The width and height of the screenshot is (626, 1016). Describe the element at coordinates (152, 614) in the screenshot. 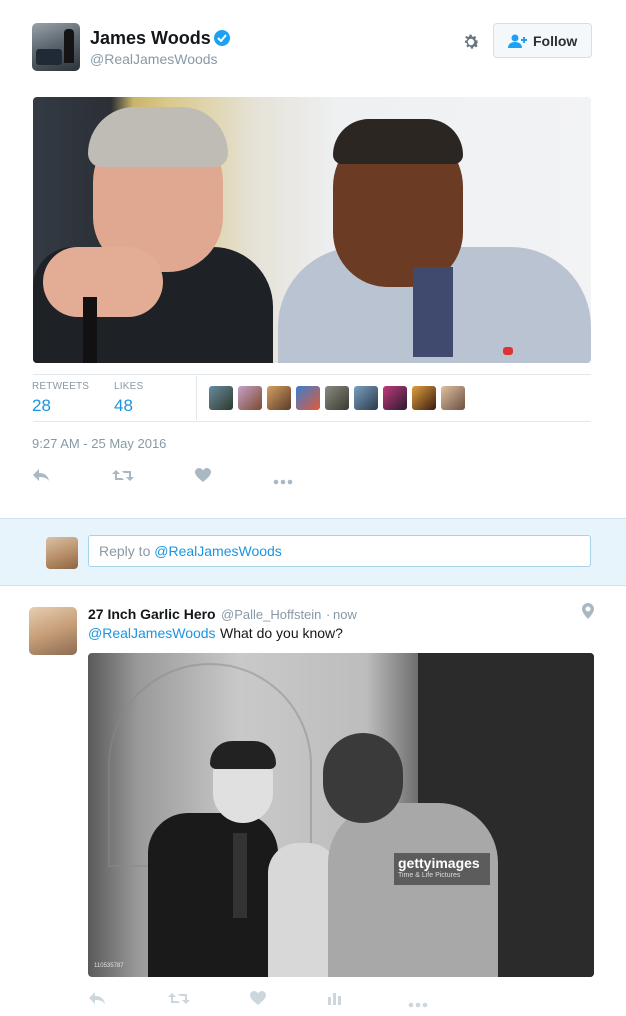

I see `reply-author-name: 27 Inch Garlic Hero` at that location.